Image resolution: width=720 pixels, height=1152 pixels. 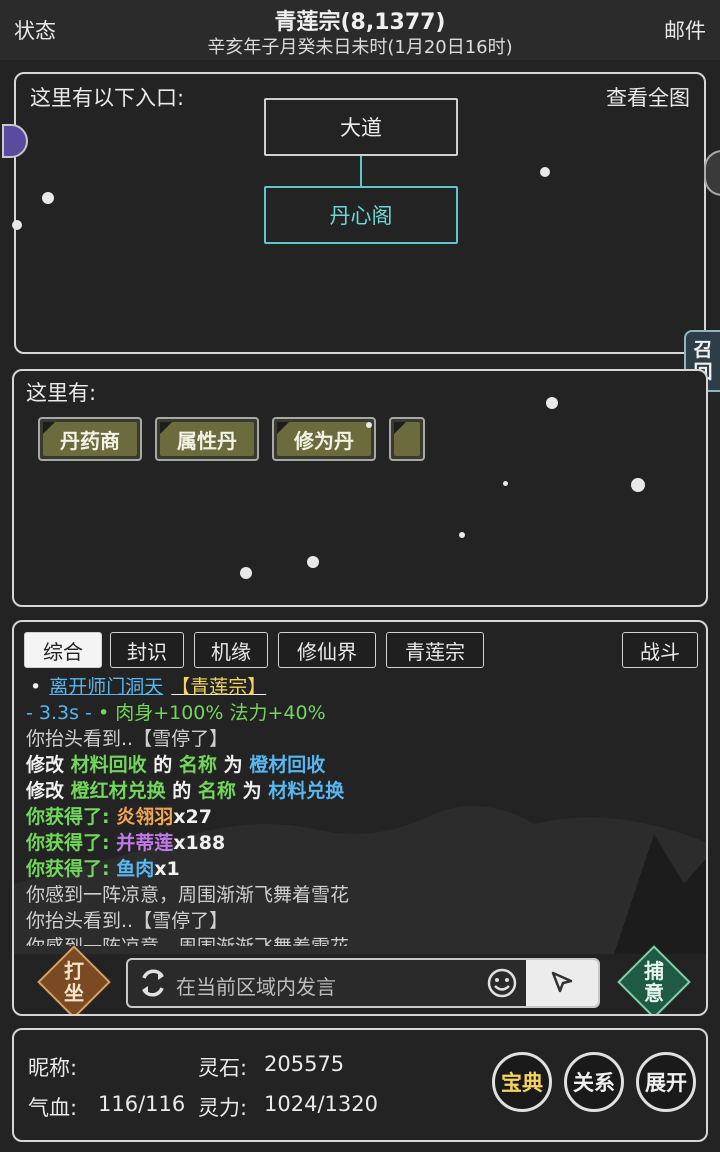 I want to click on npc-button: 属性丹, so click(x=207, y=439).